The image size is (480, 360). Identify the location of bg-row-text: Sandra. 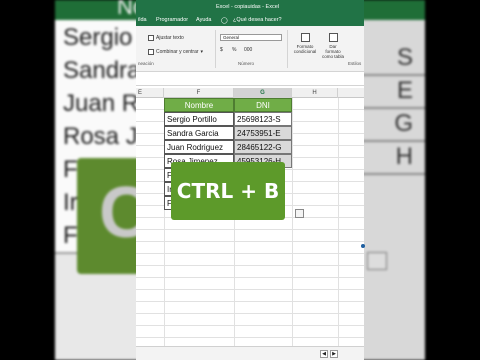
(102, 70).